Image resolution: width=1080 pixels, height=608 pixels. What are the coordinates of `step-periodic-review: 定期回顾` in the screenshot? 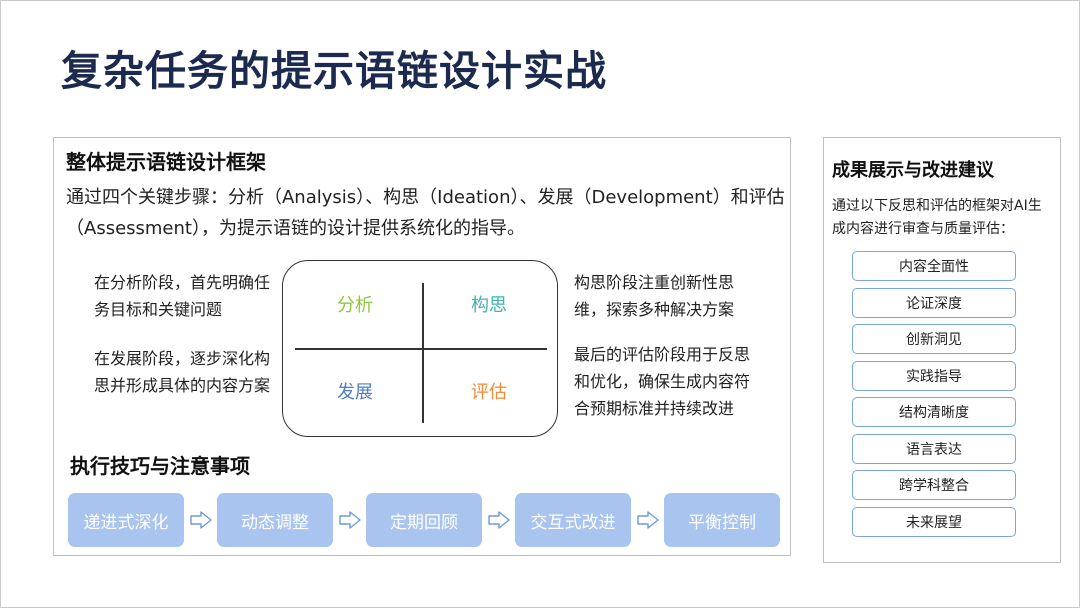 It's located at (424, 520).